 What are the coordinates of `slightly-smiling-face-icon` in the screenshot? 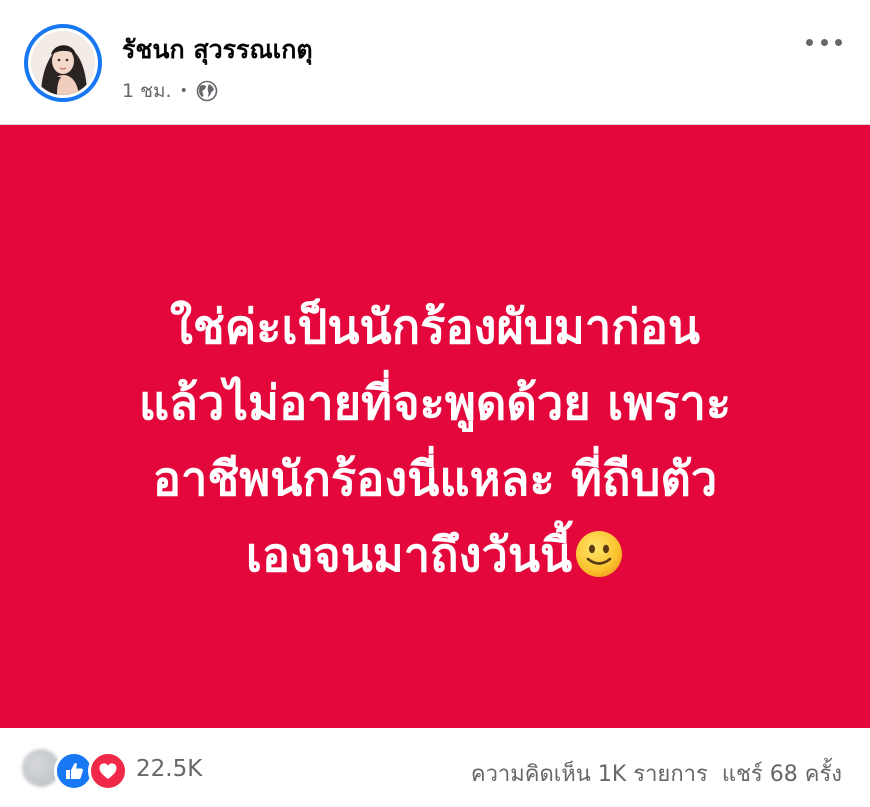 It's located at (599, 551).